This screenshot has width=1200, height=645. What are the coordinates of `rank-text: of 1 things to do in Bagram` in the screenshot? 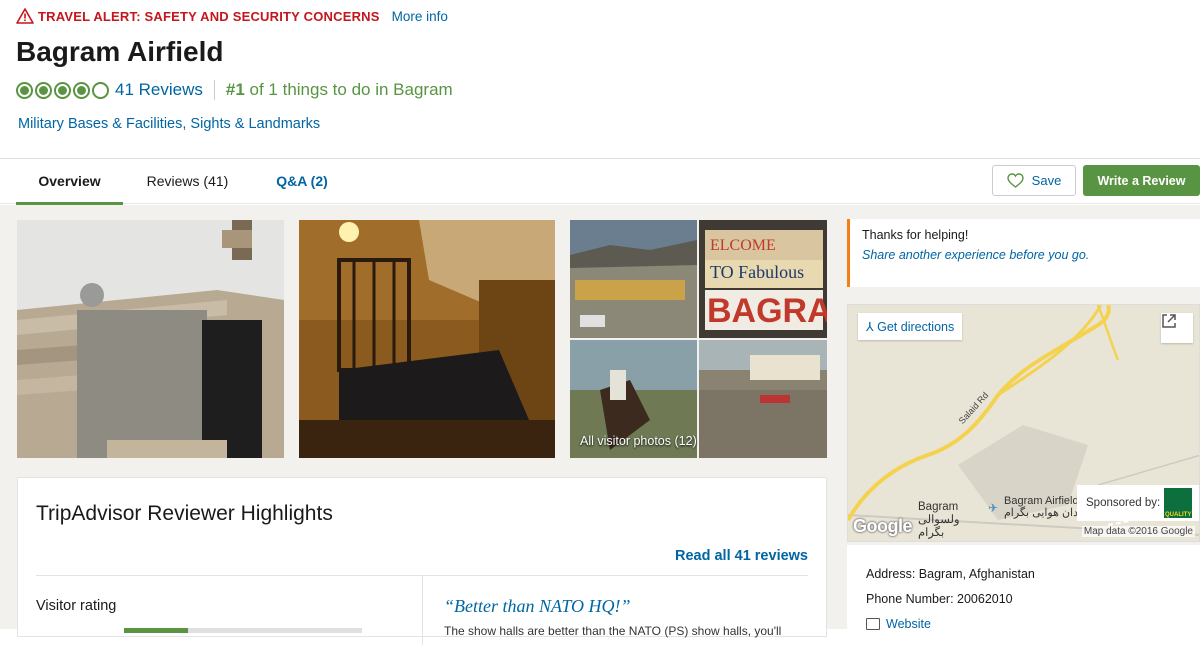 It's located at (348, 89).